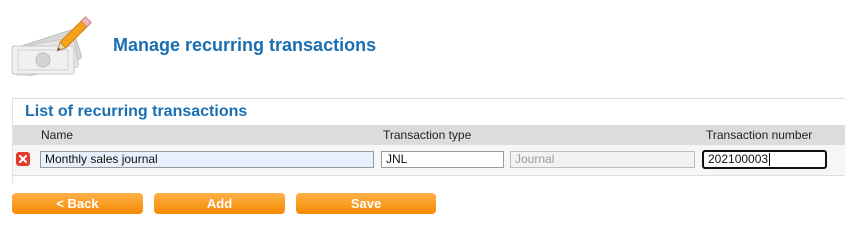 The height and width of the screenshot is (249, 845). I want to click on close-icon, so click(23, 159).